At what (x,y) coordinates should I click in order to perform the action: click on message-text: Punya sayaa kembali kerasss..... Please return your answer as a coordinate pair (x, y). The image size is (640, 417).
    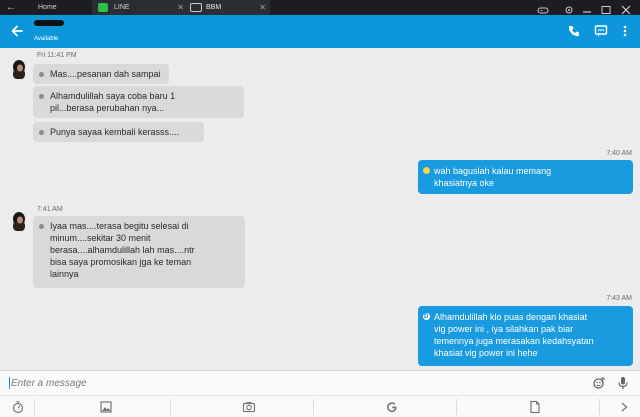
    Looking at the image, I should click on (115, 132).